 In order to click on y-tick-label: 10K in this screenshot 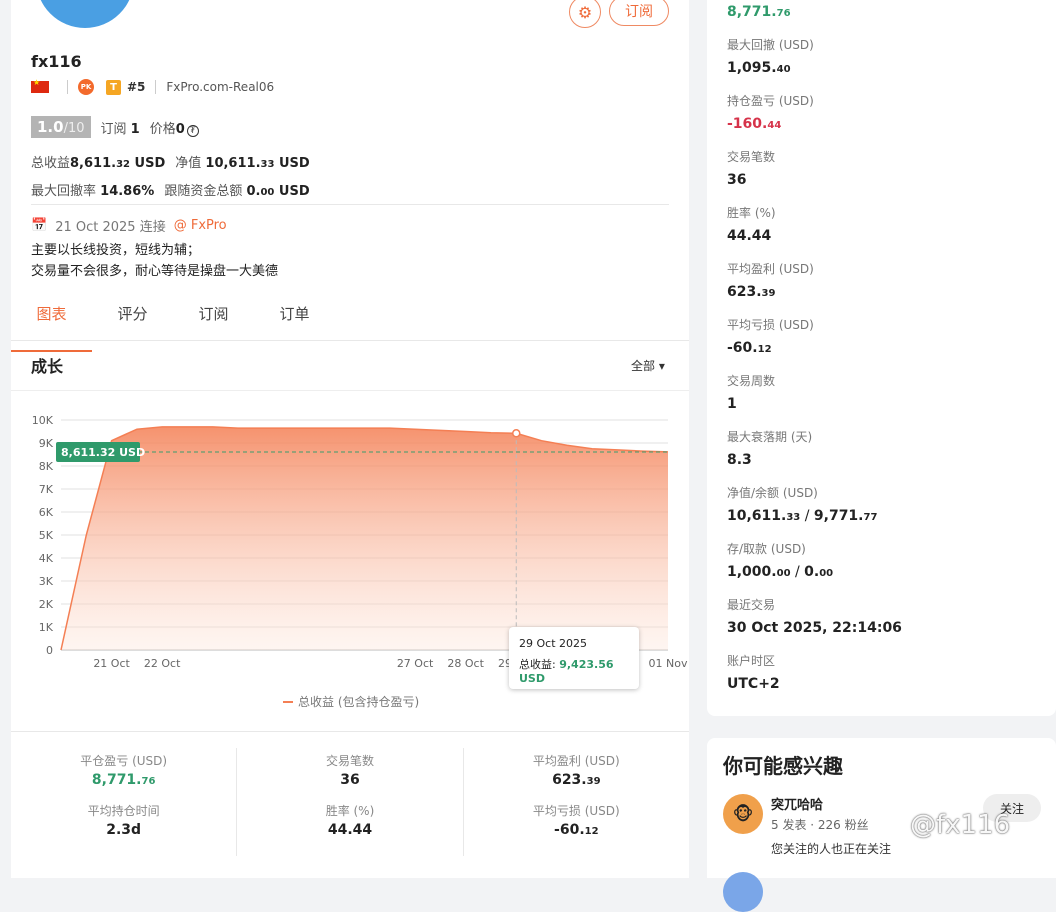, I will do `click(43, 420)`.